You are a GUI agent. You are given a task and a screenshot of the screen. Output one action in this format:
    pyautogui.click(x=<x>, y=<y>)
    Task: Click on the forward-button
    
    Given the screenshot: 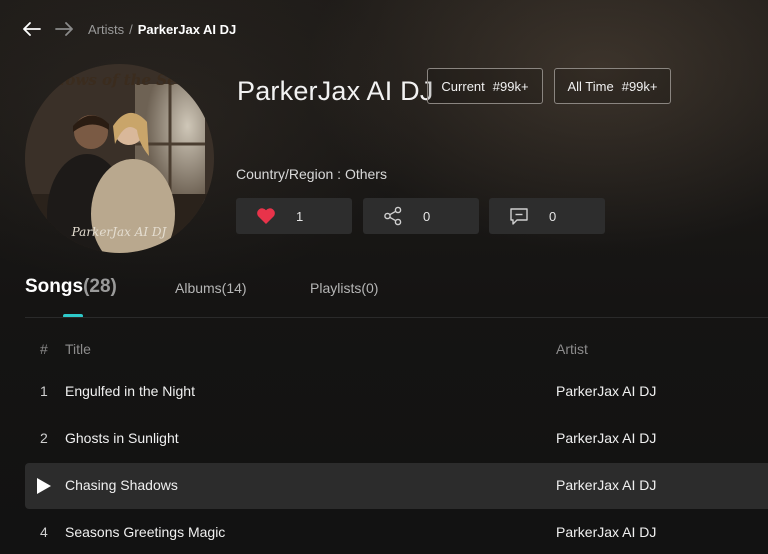 What is the action you would take?
    pyautogui.click(x=64, y=29)
    